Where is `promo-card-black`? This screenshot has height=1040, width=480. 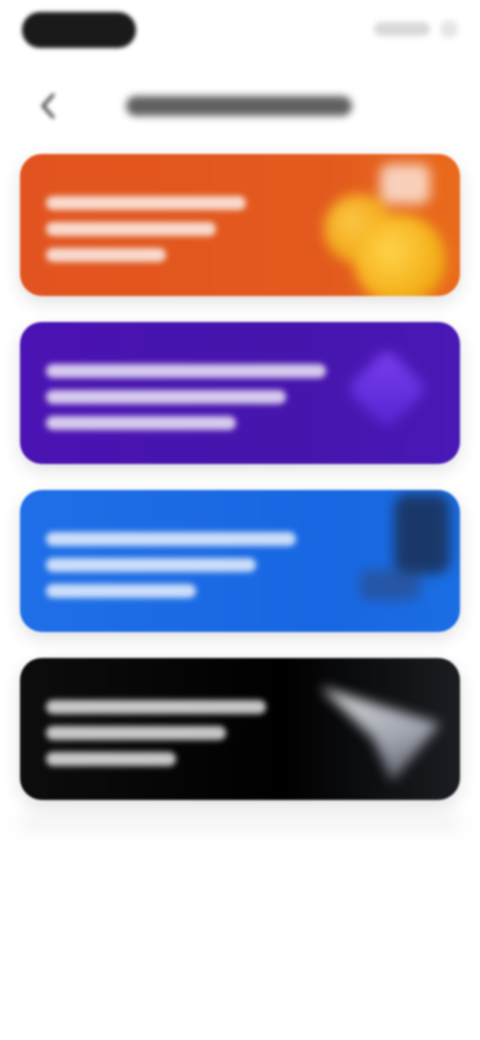 promo-card-black is located at coordinates (240, 729).